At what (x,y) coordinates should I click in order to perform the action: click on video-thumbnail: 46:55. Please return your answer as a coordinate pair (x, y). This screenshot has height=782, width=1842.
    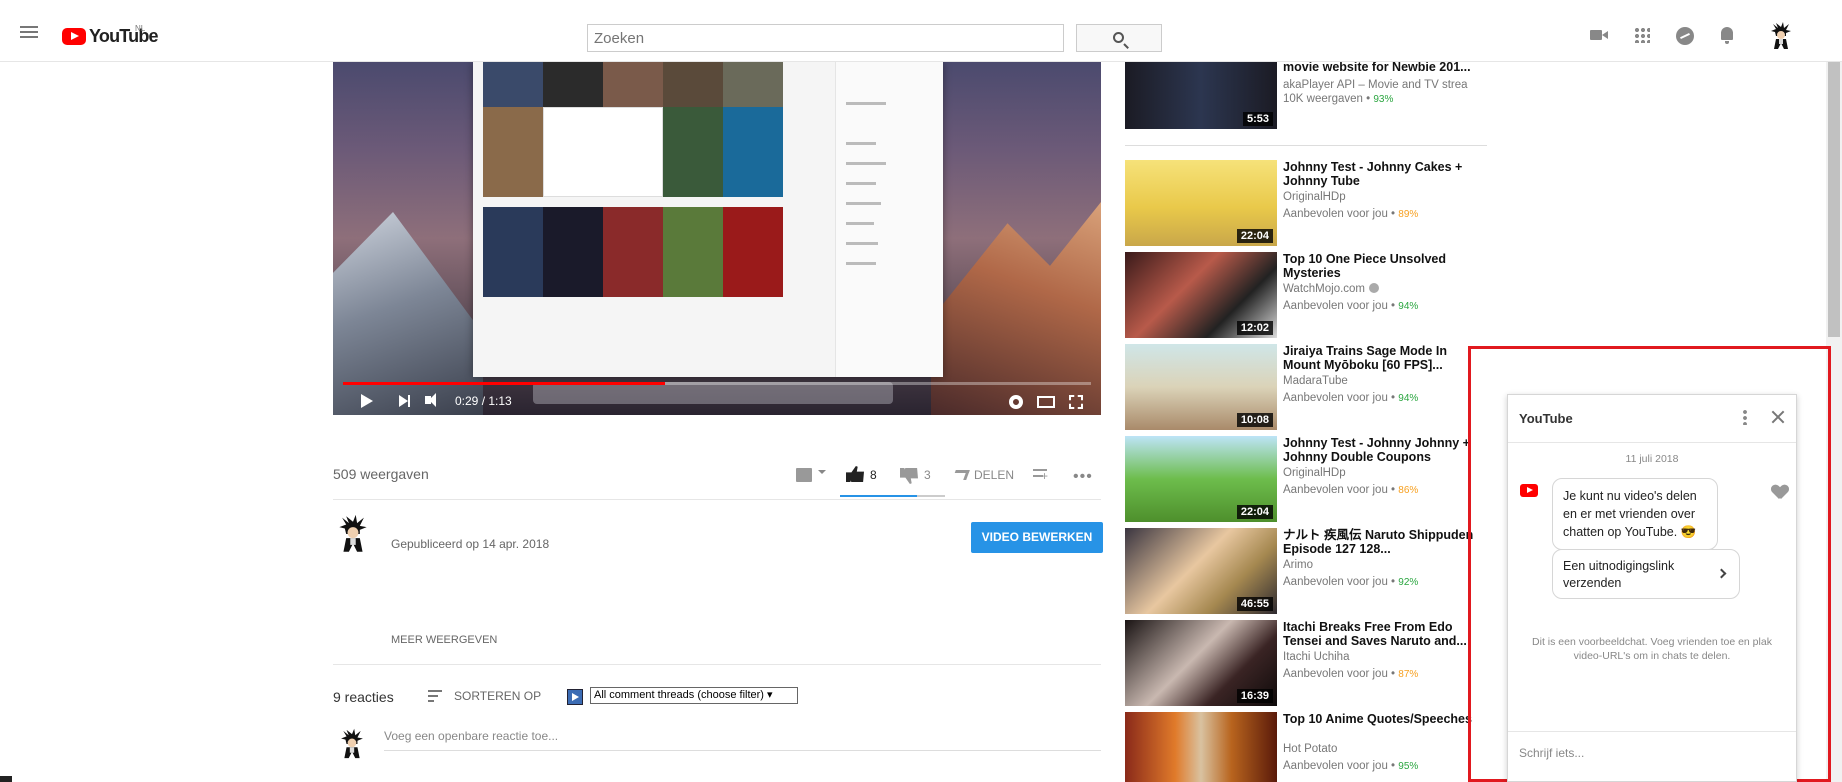
    Looking at the image, I should click on (1201, 571).